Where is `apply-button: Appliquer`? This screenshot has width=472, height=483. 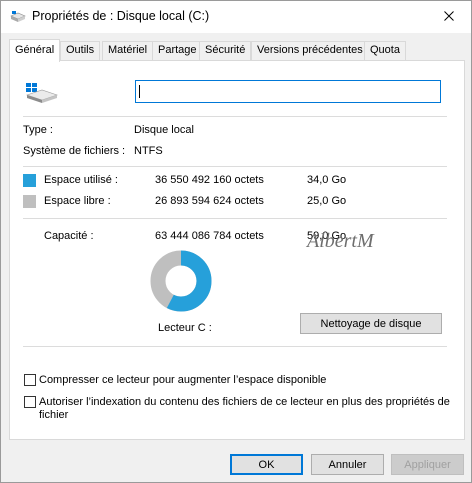
apply-button: Appliquer is located at coordinates (427, 464).